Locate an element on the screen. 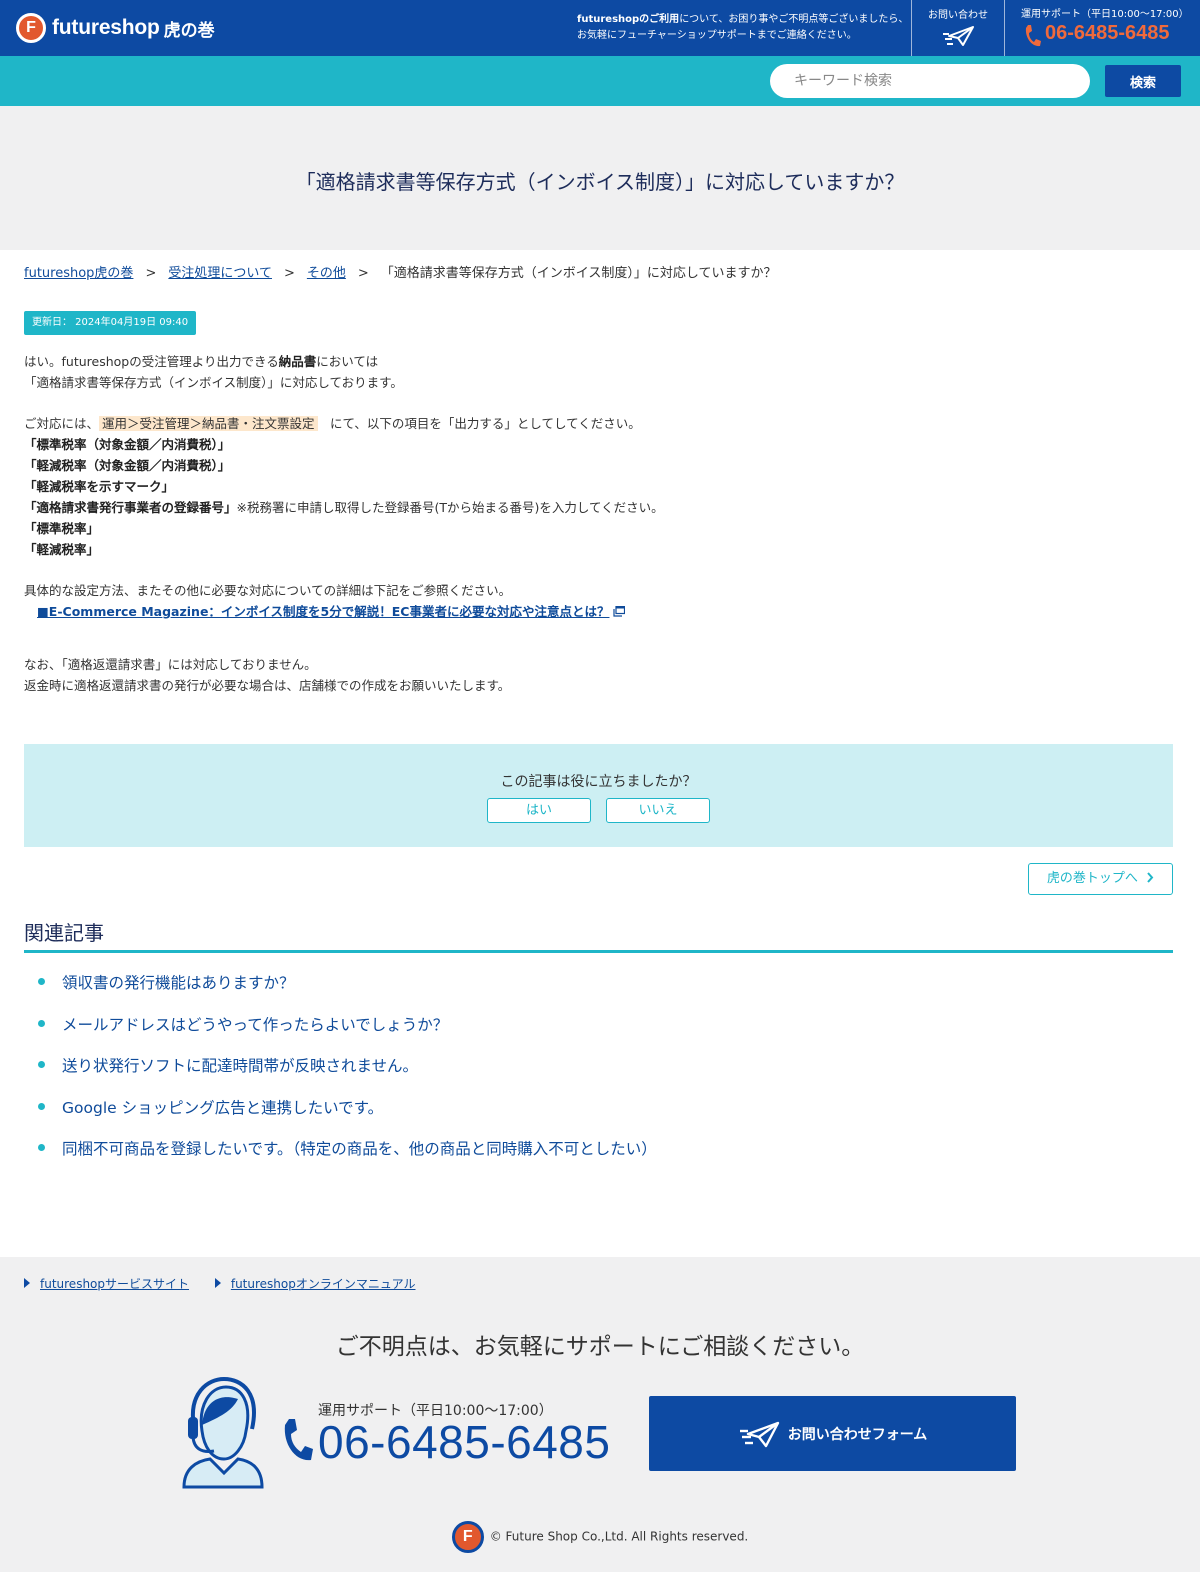  setting-item: 「軽減税率（対象金額／内消費税）」 is located at coordinates (599, 465).